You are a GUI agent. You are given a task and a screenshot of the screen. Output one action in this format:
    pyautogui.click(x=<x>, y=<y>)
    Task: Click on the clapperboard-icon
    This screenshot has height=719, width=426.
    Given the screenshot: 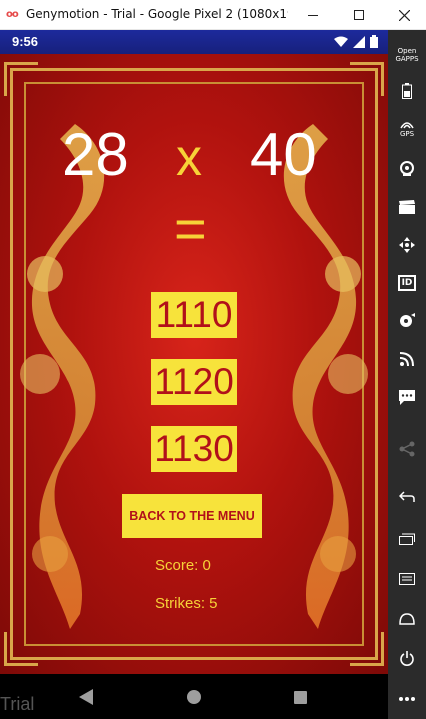 What is the action you would take?
    pyautogui.click(x=407, y=207)
    